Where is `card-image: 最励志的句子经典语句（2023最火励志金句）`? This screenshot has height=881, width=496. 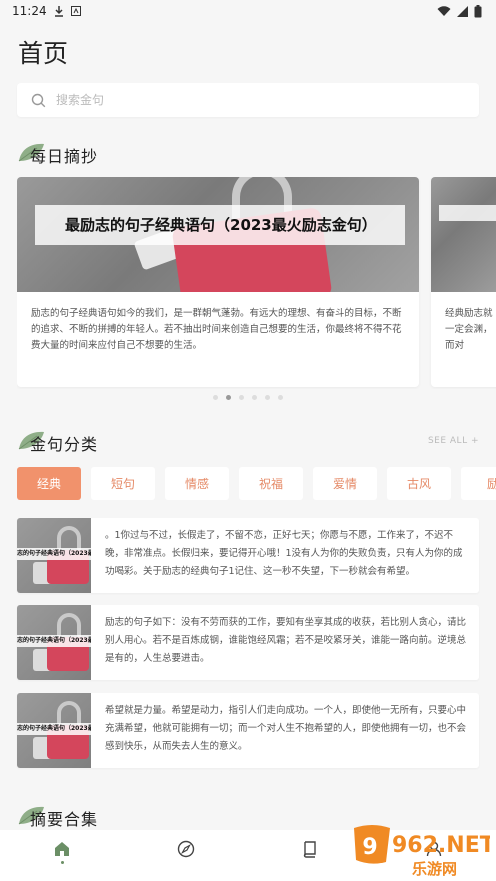
card-image: 最励志的句子经典语句（2023最火励志金句） is located at coordinates (218, 234).